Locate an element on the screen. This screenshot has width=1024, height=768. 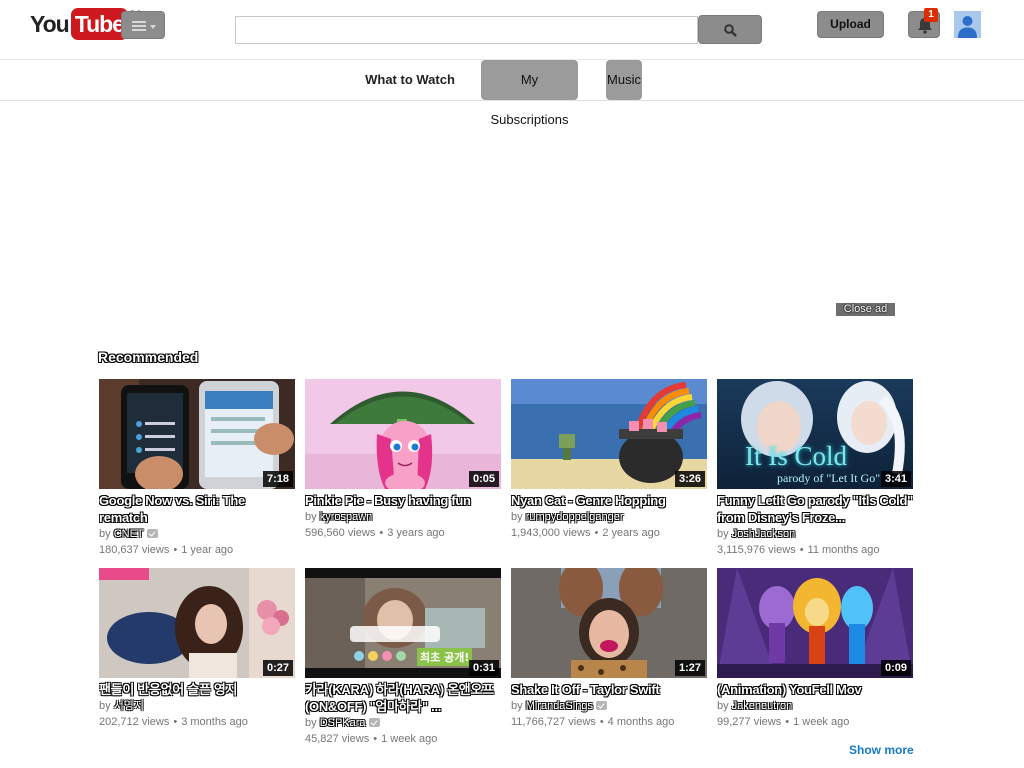
video-duration: 0:09 is located at coordinates (895, 668).